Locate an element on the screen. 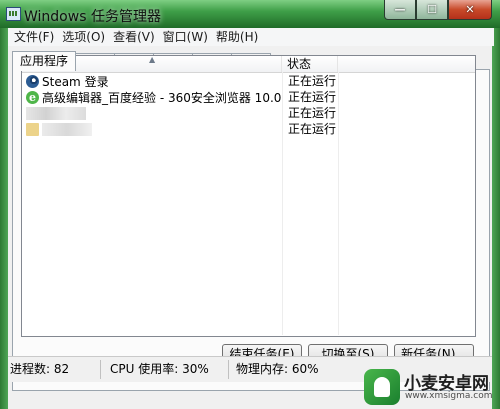 The height and width of the screenshot is (409, 500). list-item: e 高级编辑器_百度经验 - 360安全浏览器 10.0 正在运行 is located at coordinates (248, 97).